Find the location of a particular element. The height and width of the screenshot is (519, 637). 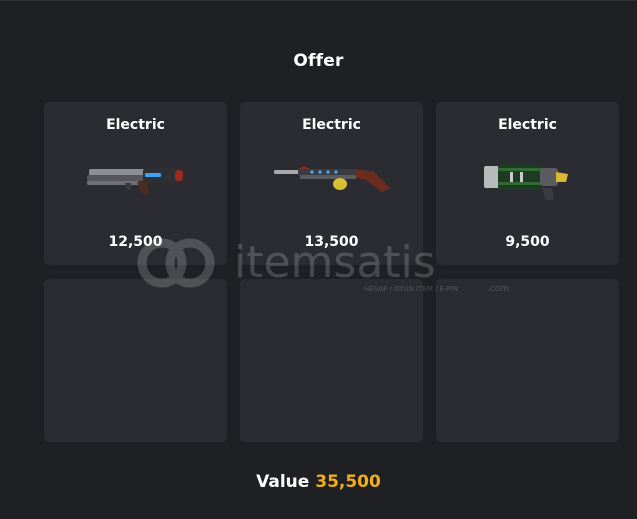

item-card: Electric 12,500 is located at coordinates (135, 183).